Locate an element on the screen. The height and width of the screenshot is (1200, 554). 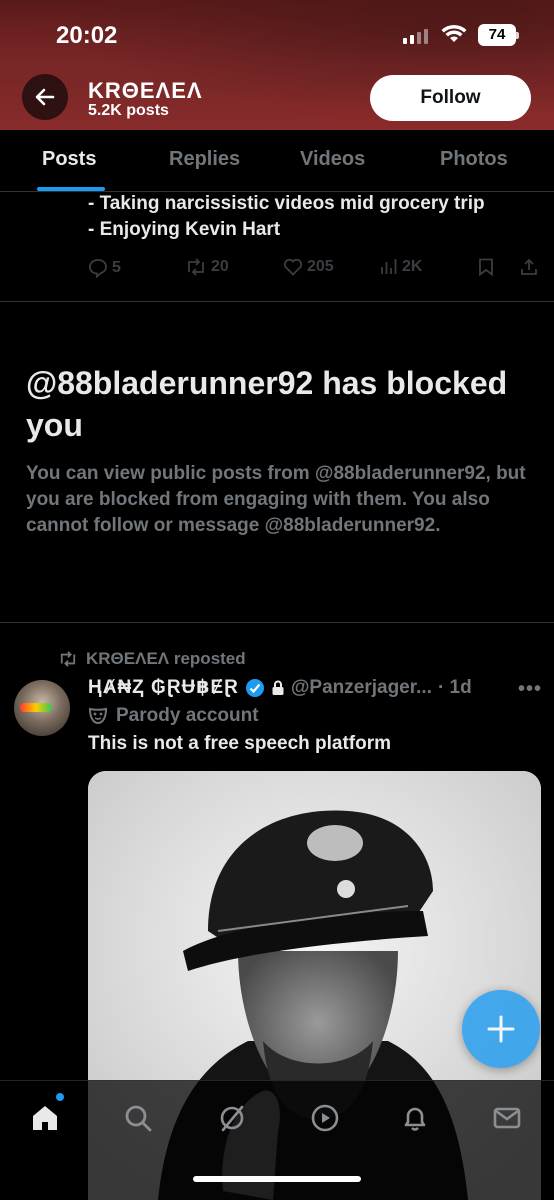
back-button is located at coordinates (45, 97).